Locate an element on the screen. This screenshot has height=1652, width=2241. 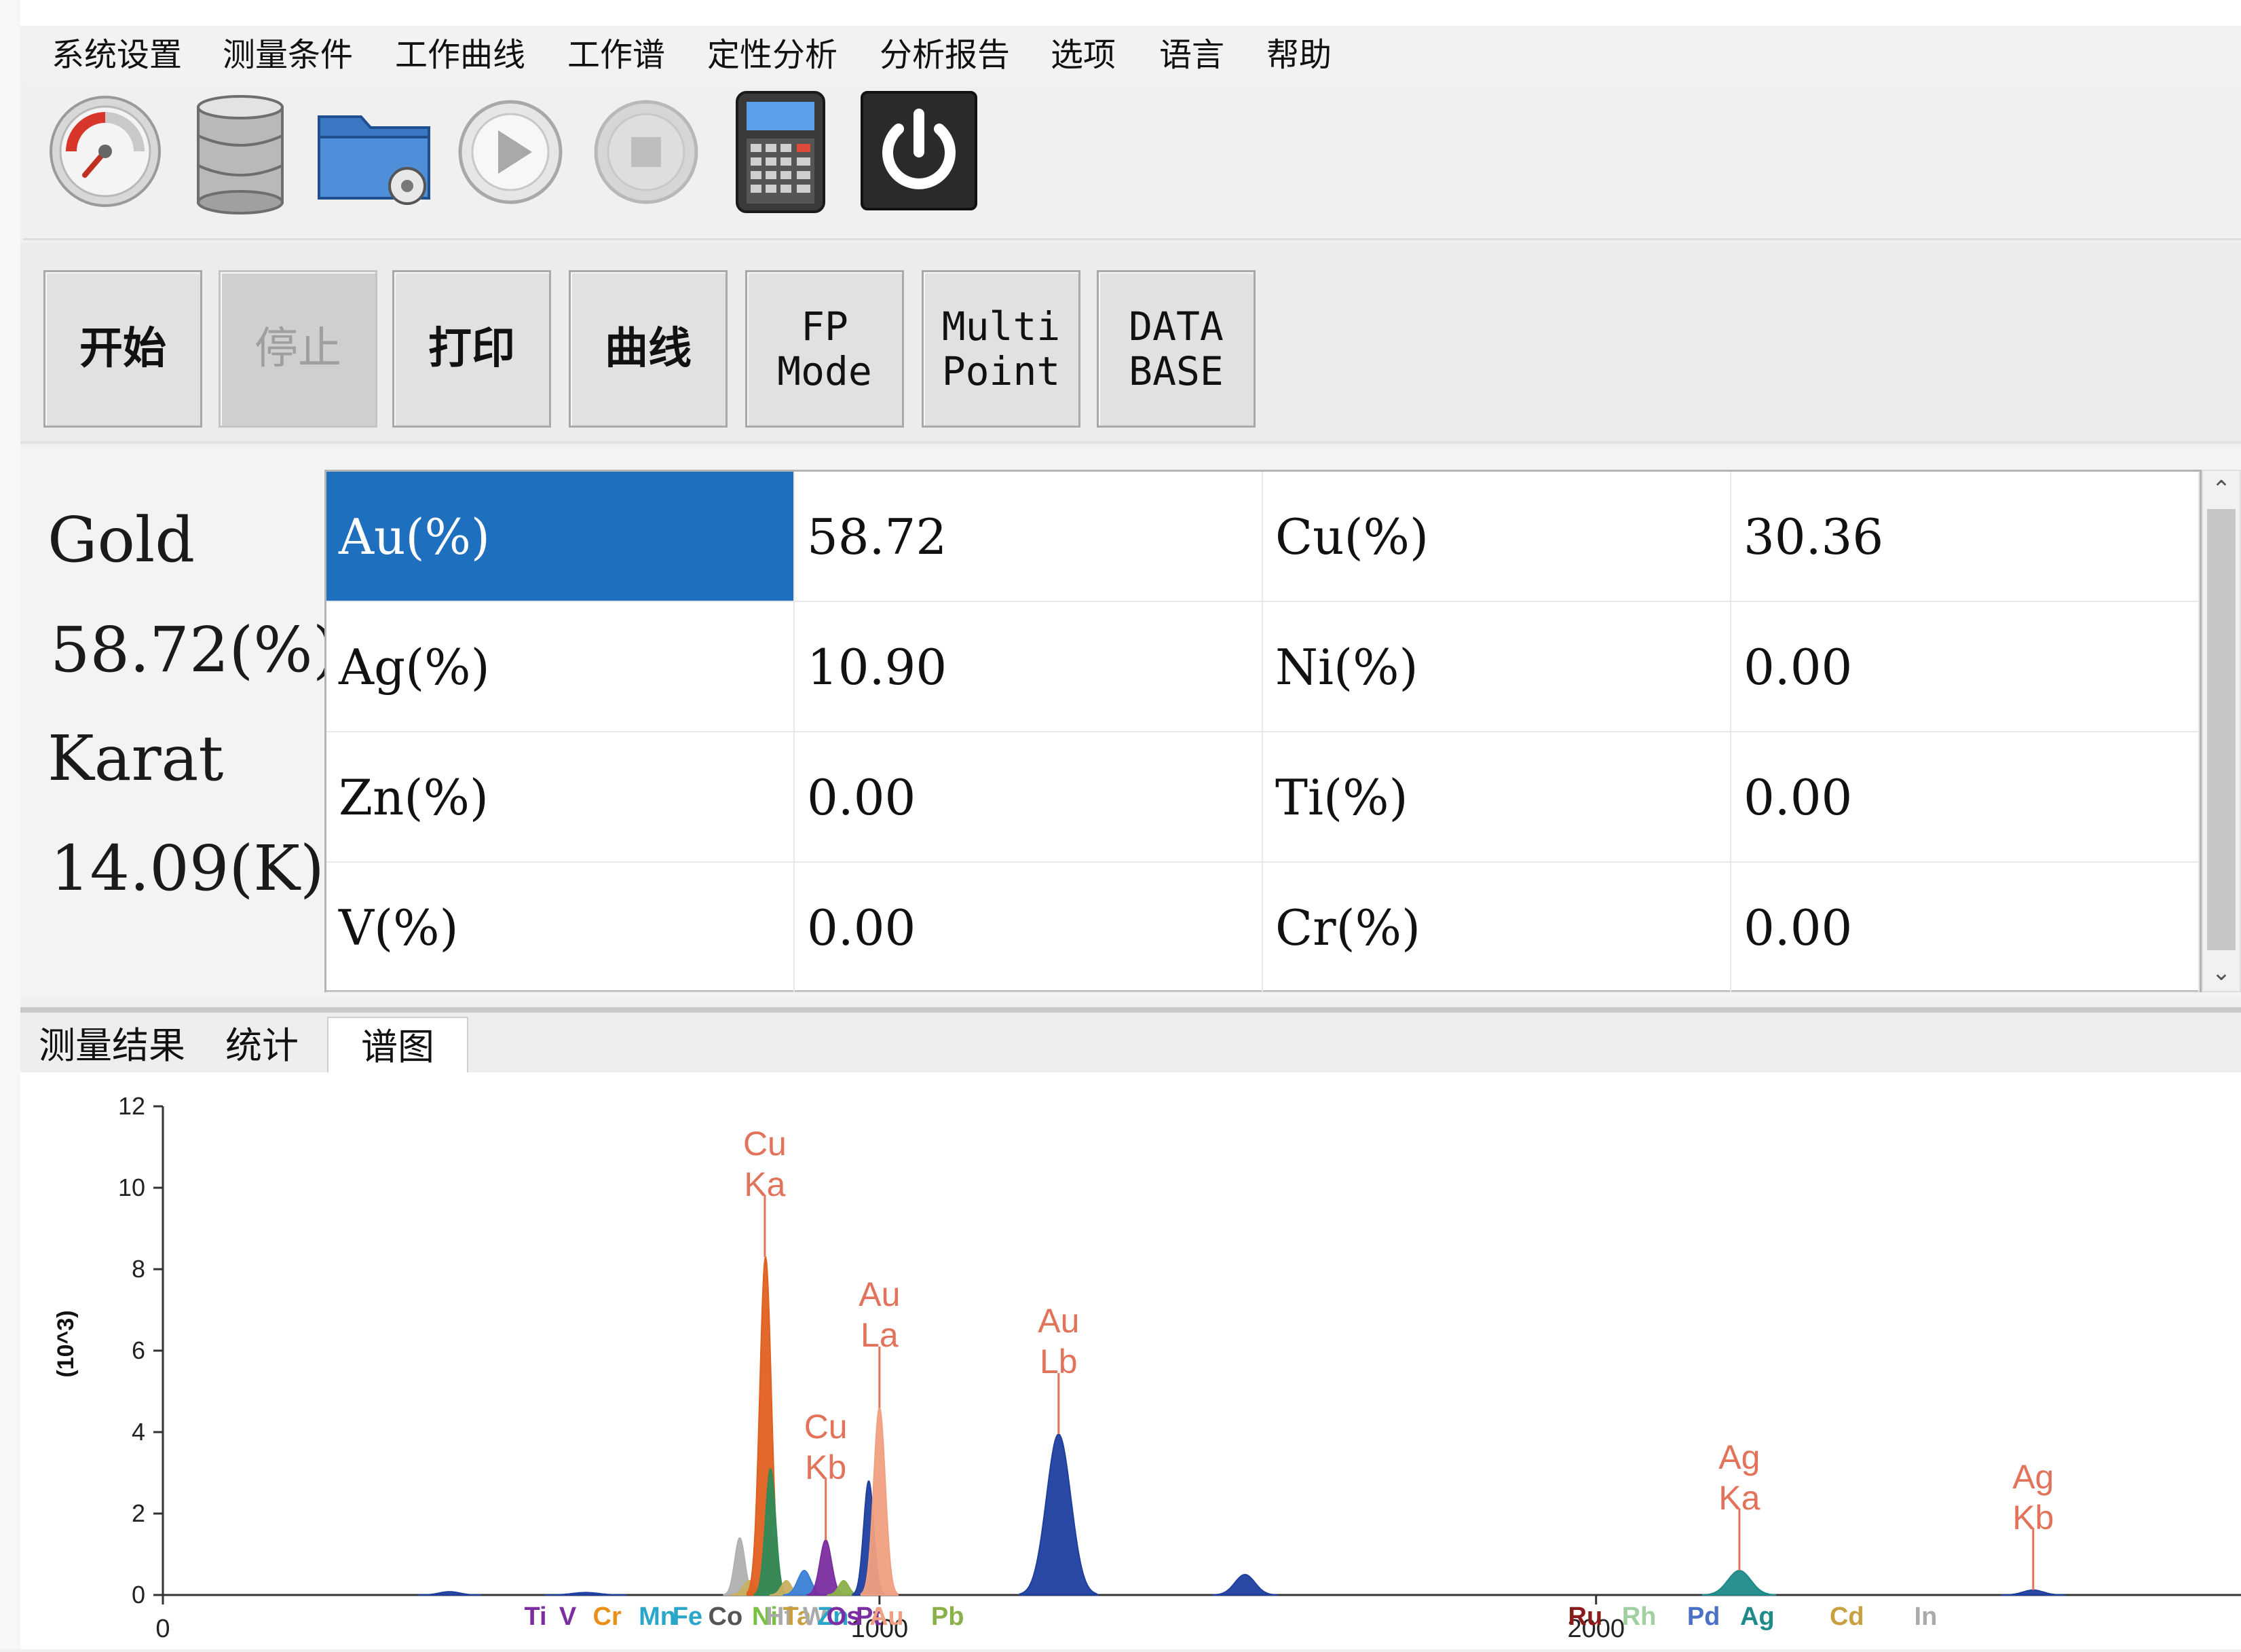
grid-cell: Ag(%) is located at coordinates (560, 667).